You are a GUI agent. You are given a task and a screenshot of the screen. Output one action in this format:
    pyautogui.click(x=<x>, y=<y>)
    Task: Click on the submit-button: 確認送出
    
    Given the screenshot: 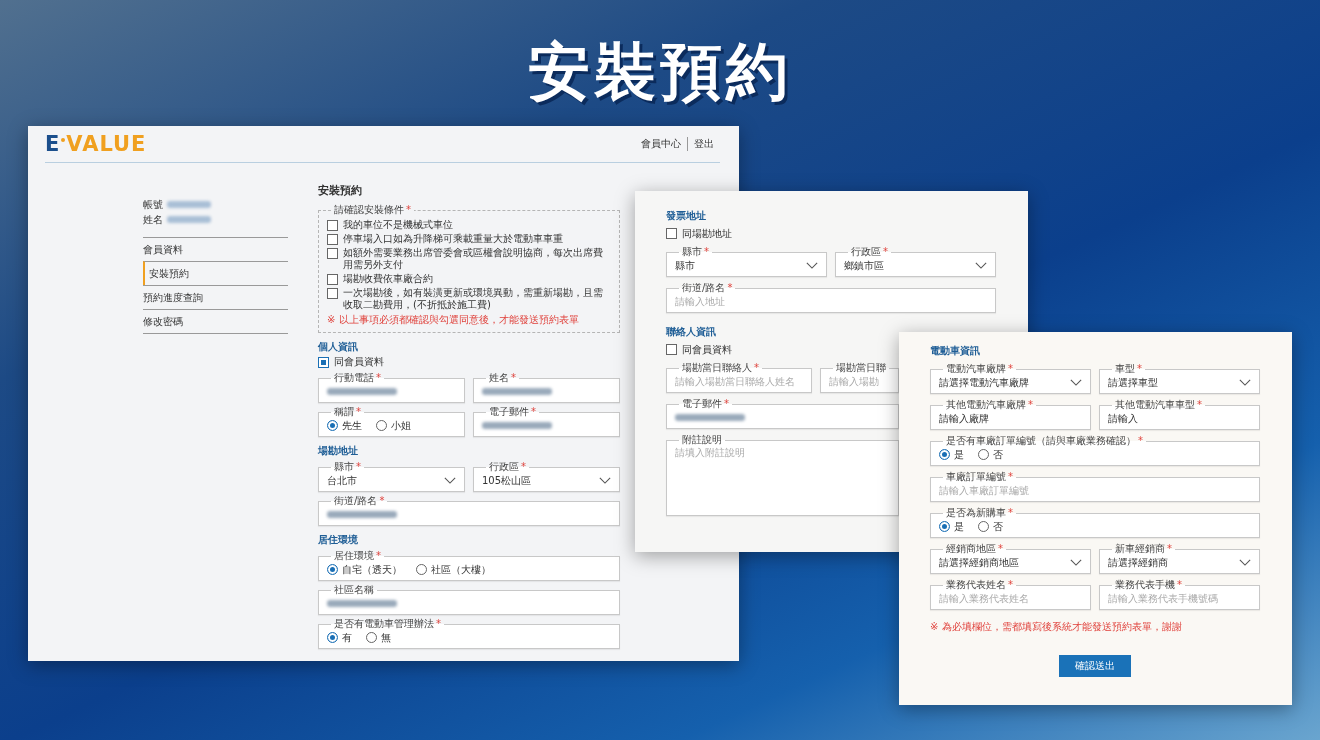 What is the action you would take?
    pyautogui.click(x=1095, y=666)
    